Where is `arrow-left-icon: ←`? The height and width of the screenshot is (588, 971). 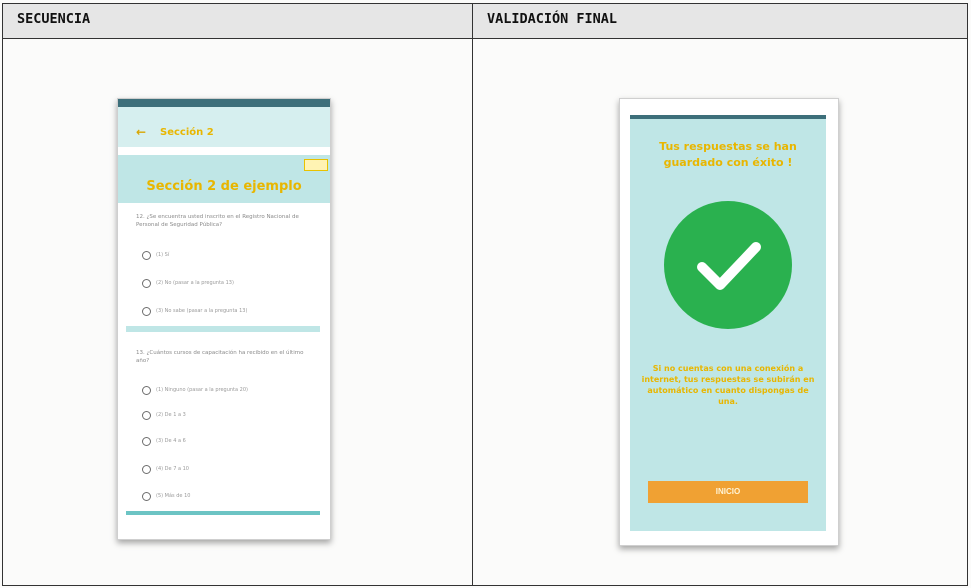 arrow-left-icon: ← is located at coordinates (141, 132).